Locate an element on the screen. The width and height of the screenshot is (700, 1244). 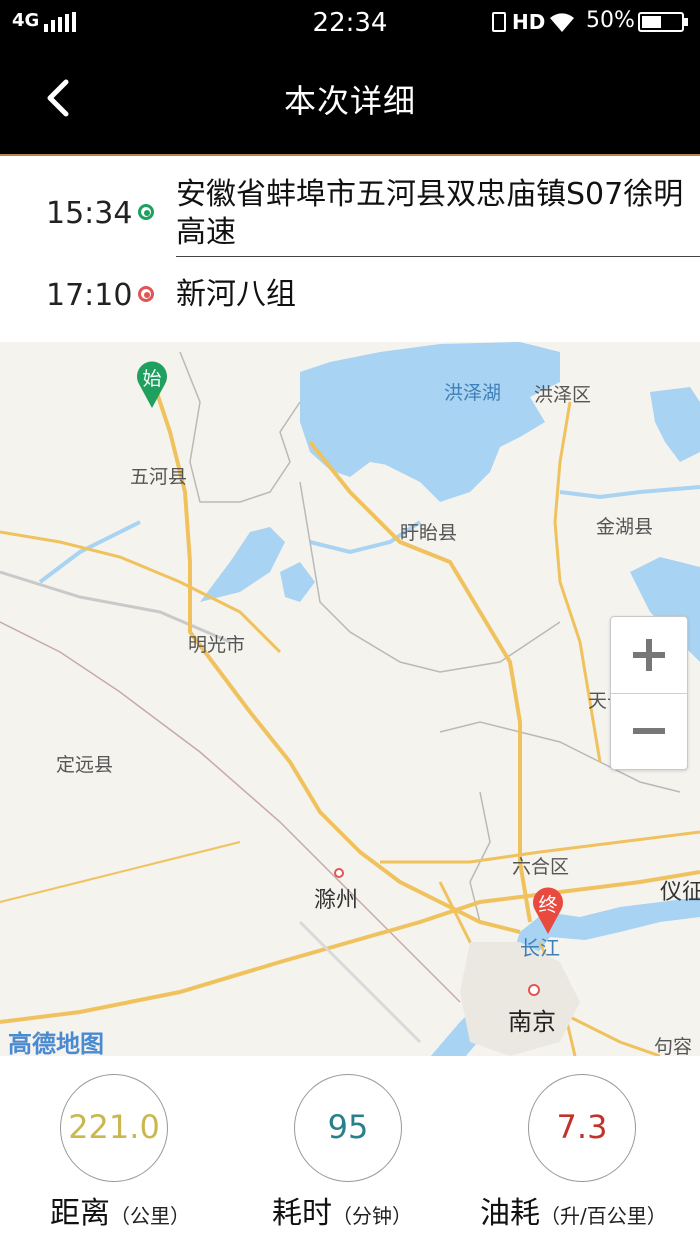
duration-label: 耗时（分钟） is located at coordinates (382, 1210).